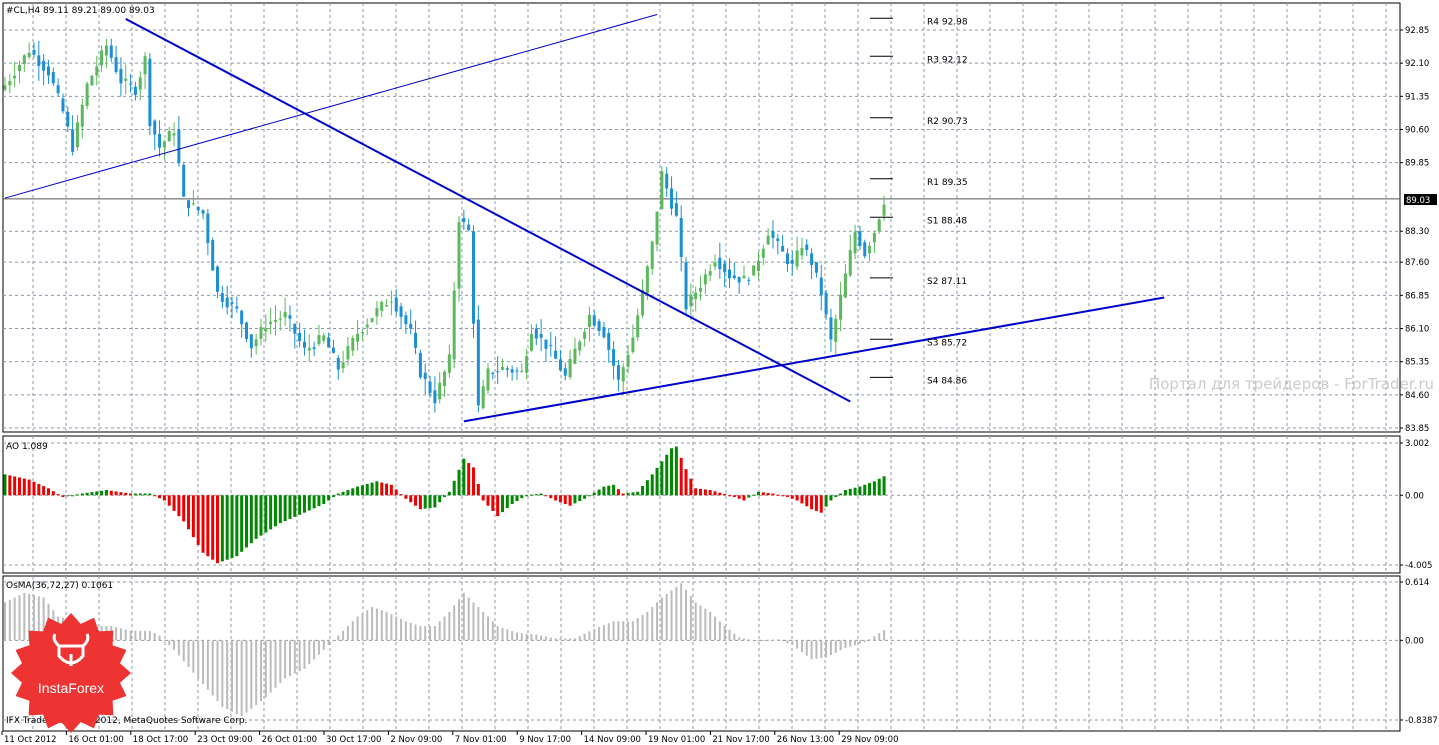 This screenshot has width=1439, height=745. Describe the element at coordinates (1421, 721) in the screenshot. I see `osma-ytick-label: -0.8387` at that location.